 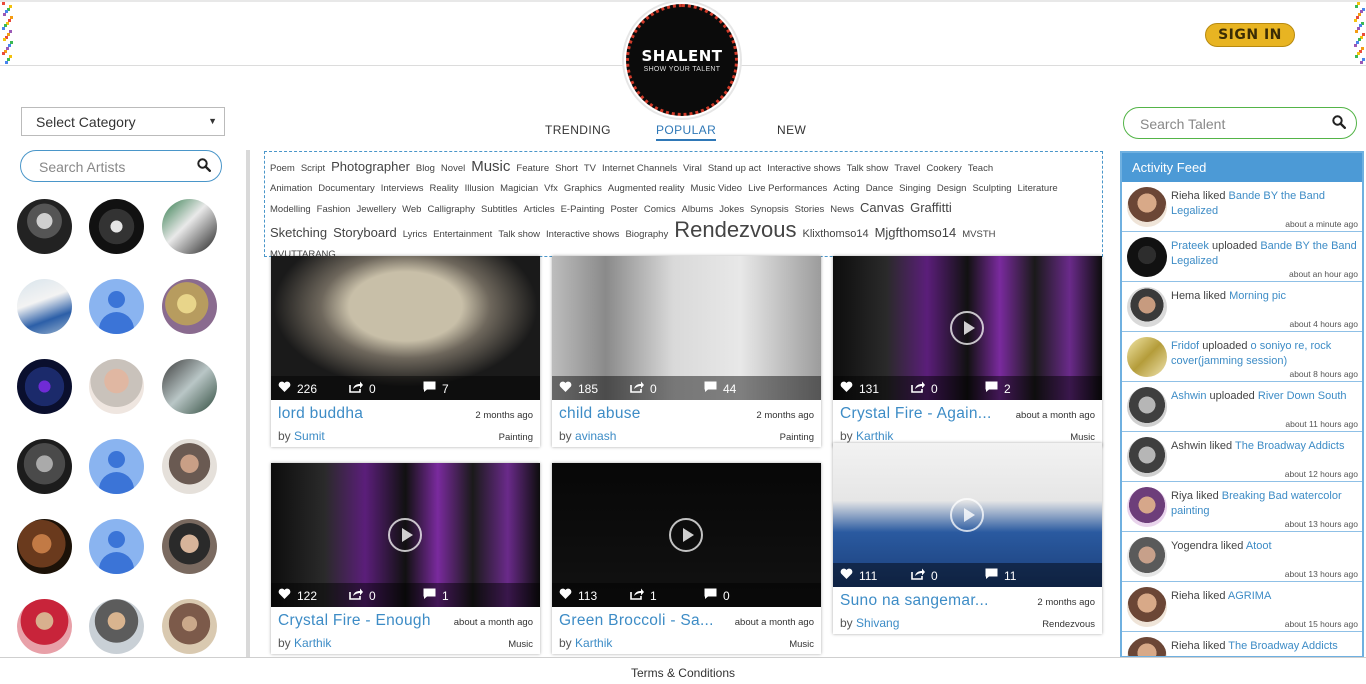 What do you see at coordinates (282, 168) in the screenshot?
I see `tag-link: Poem` at bounding box center [282, 168].